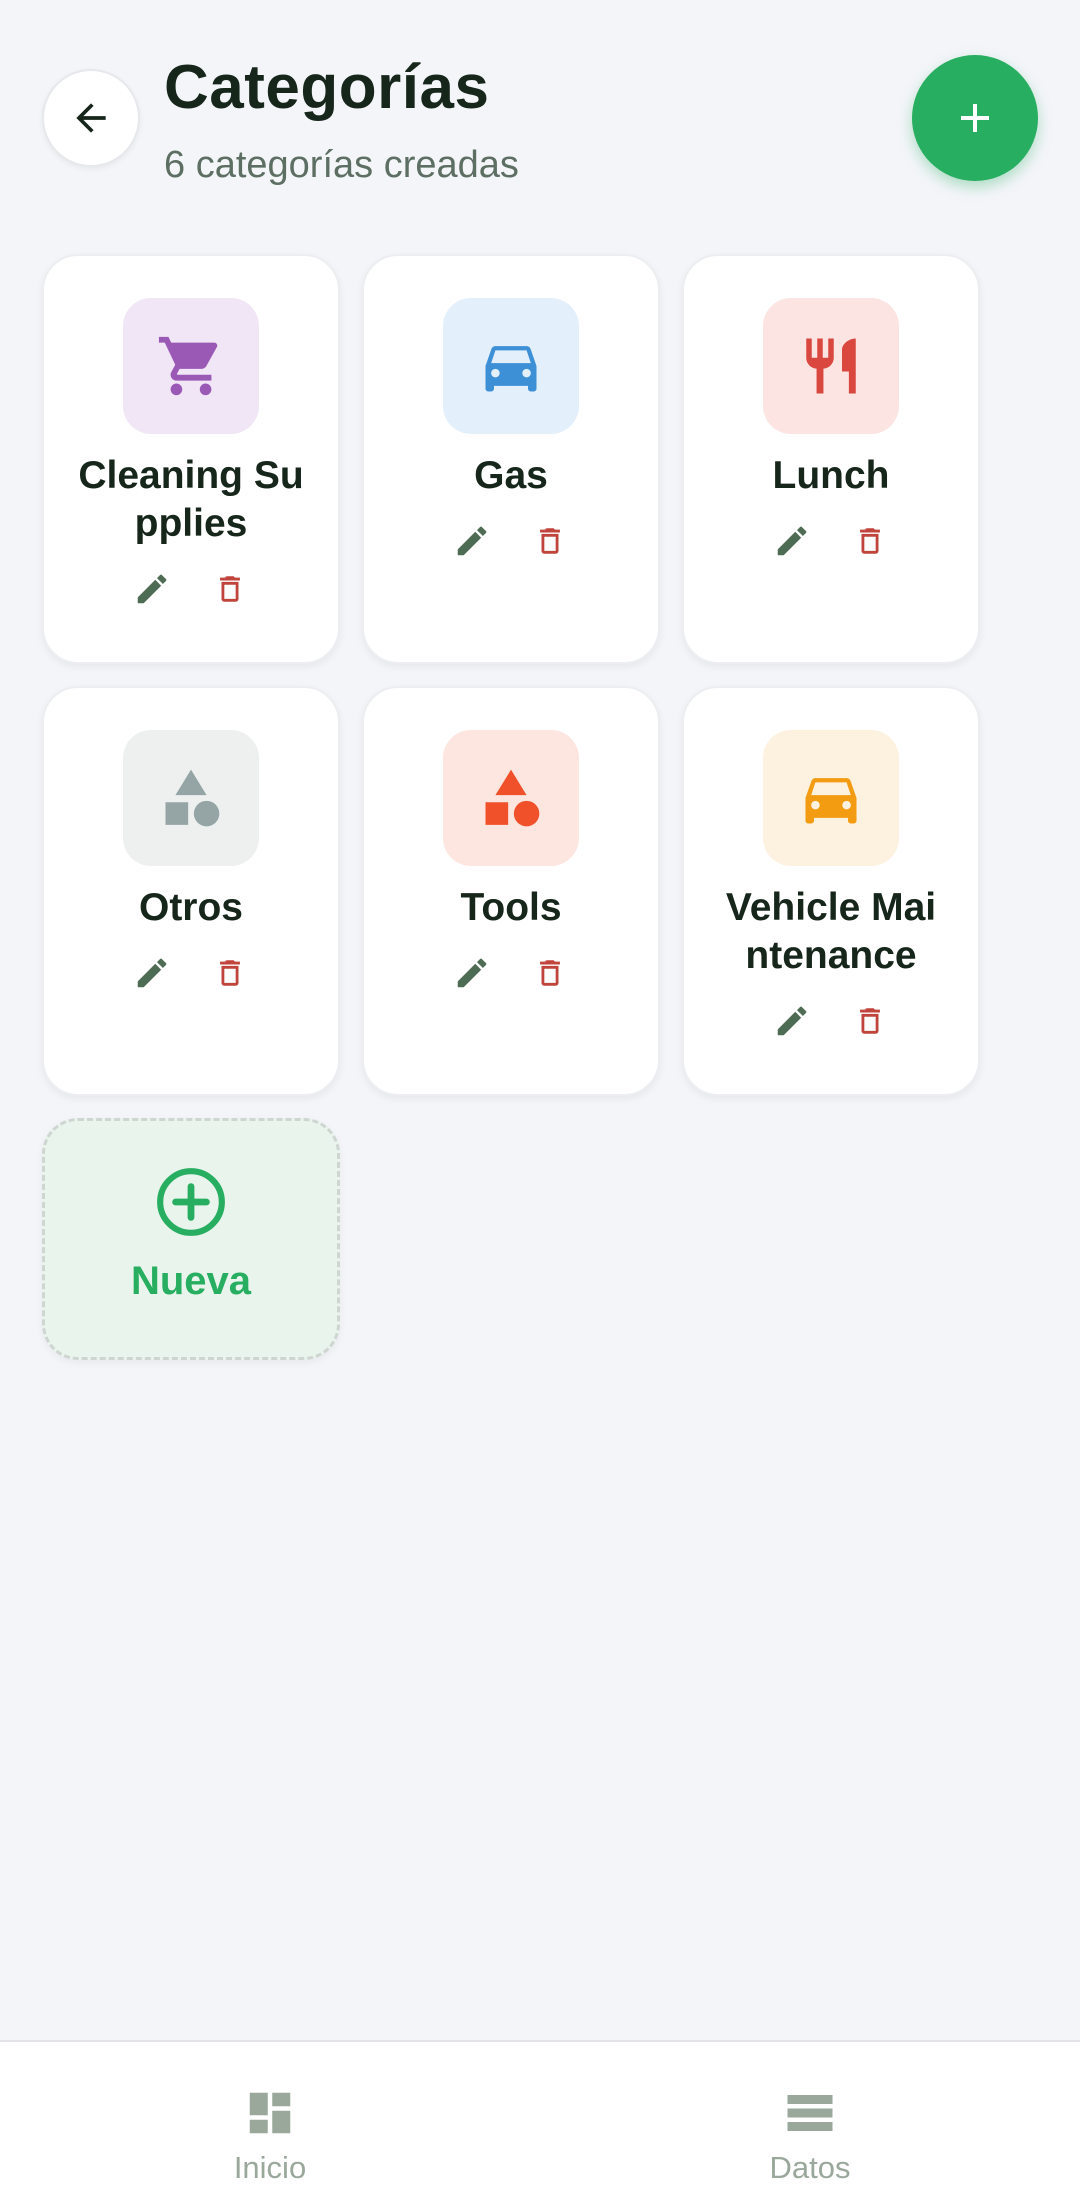  I want to click on category-card: Tools, so click(511, 891).